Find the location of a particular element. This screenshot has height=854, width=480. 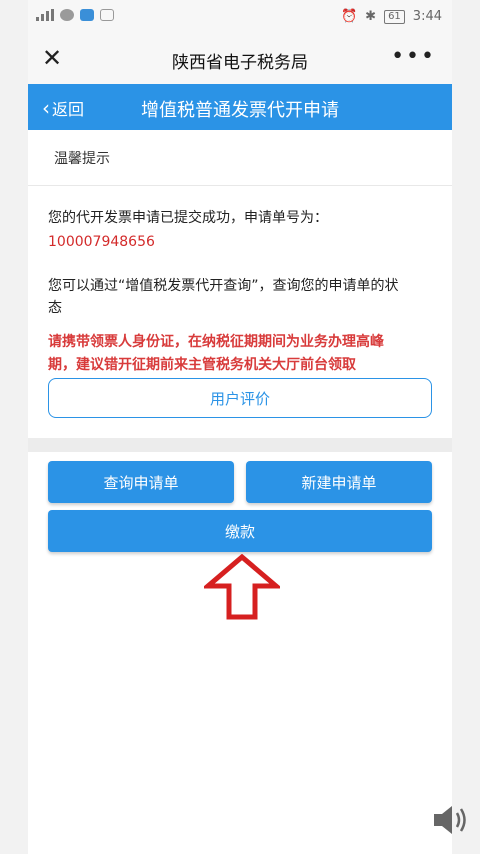

speaker-icon is located at coordinates (450, 820).